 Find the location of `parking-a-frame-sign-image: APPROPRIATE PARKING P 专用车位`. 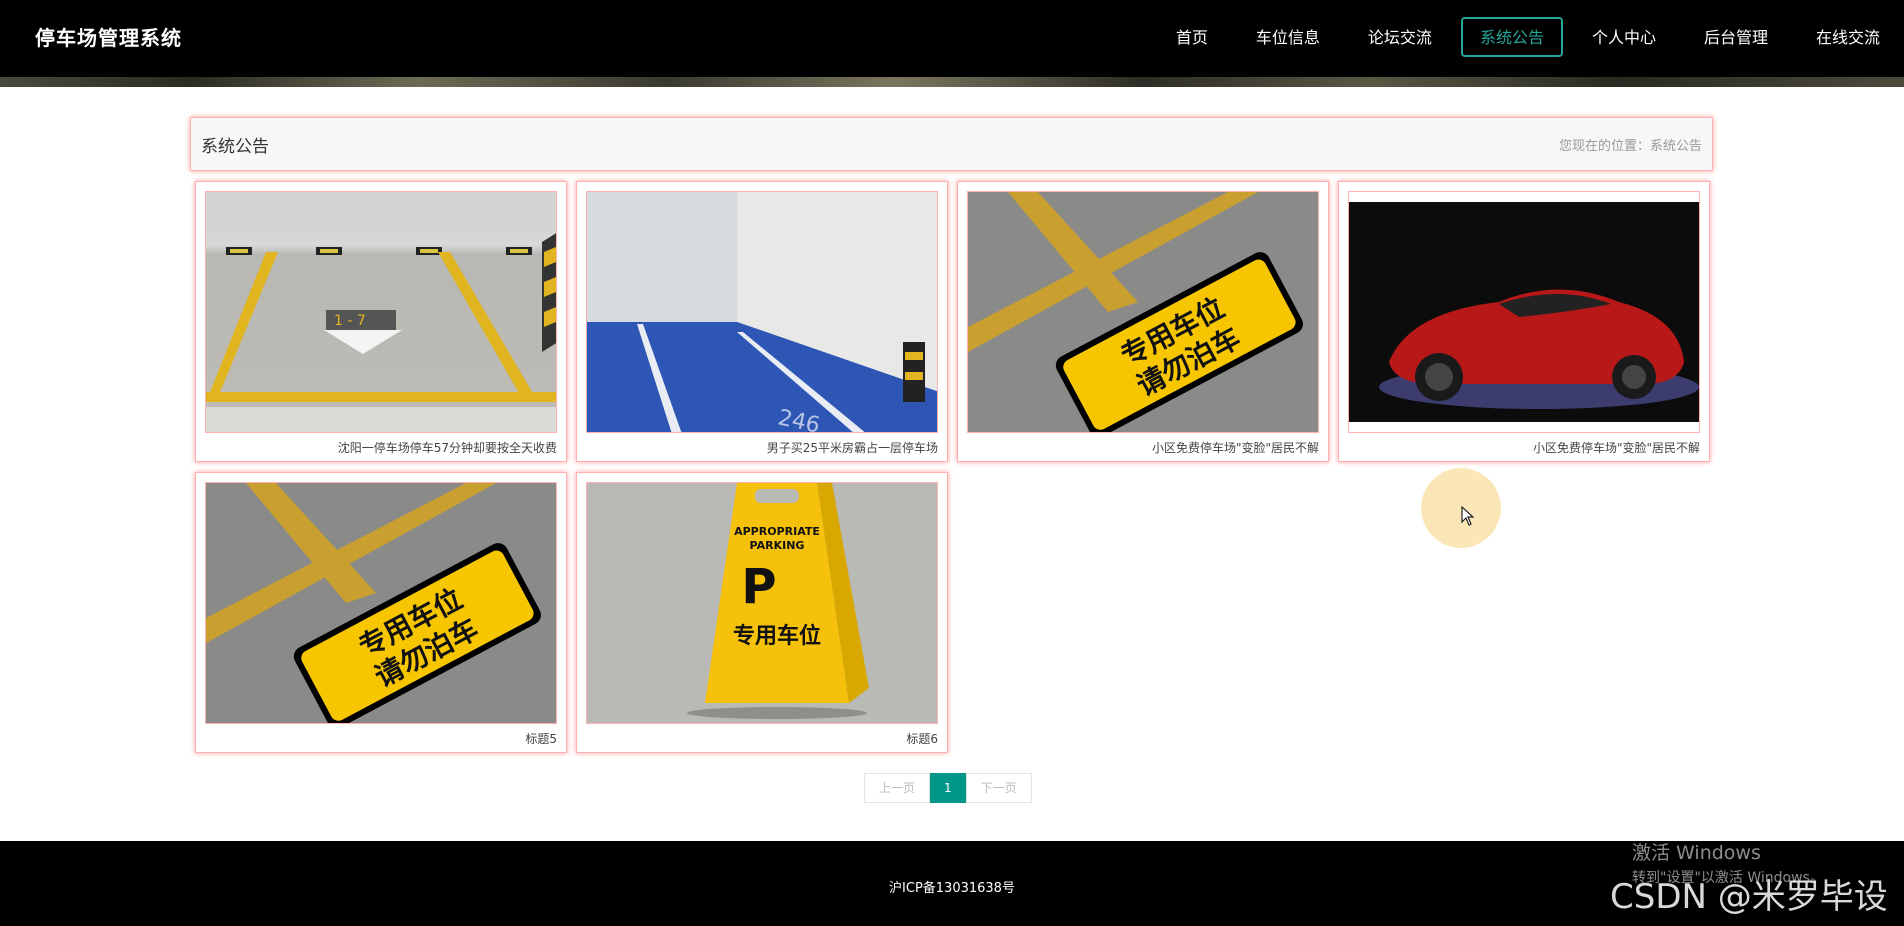

parking-a-frame-sign-image: APPROPRIATE PARKING P 专用车位 is located at coordinates (762, 603).